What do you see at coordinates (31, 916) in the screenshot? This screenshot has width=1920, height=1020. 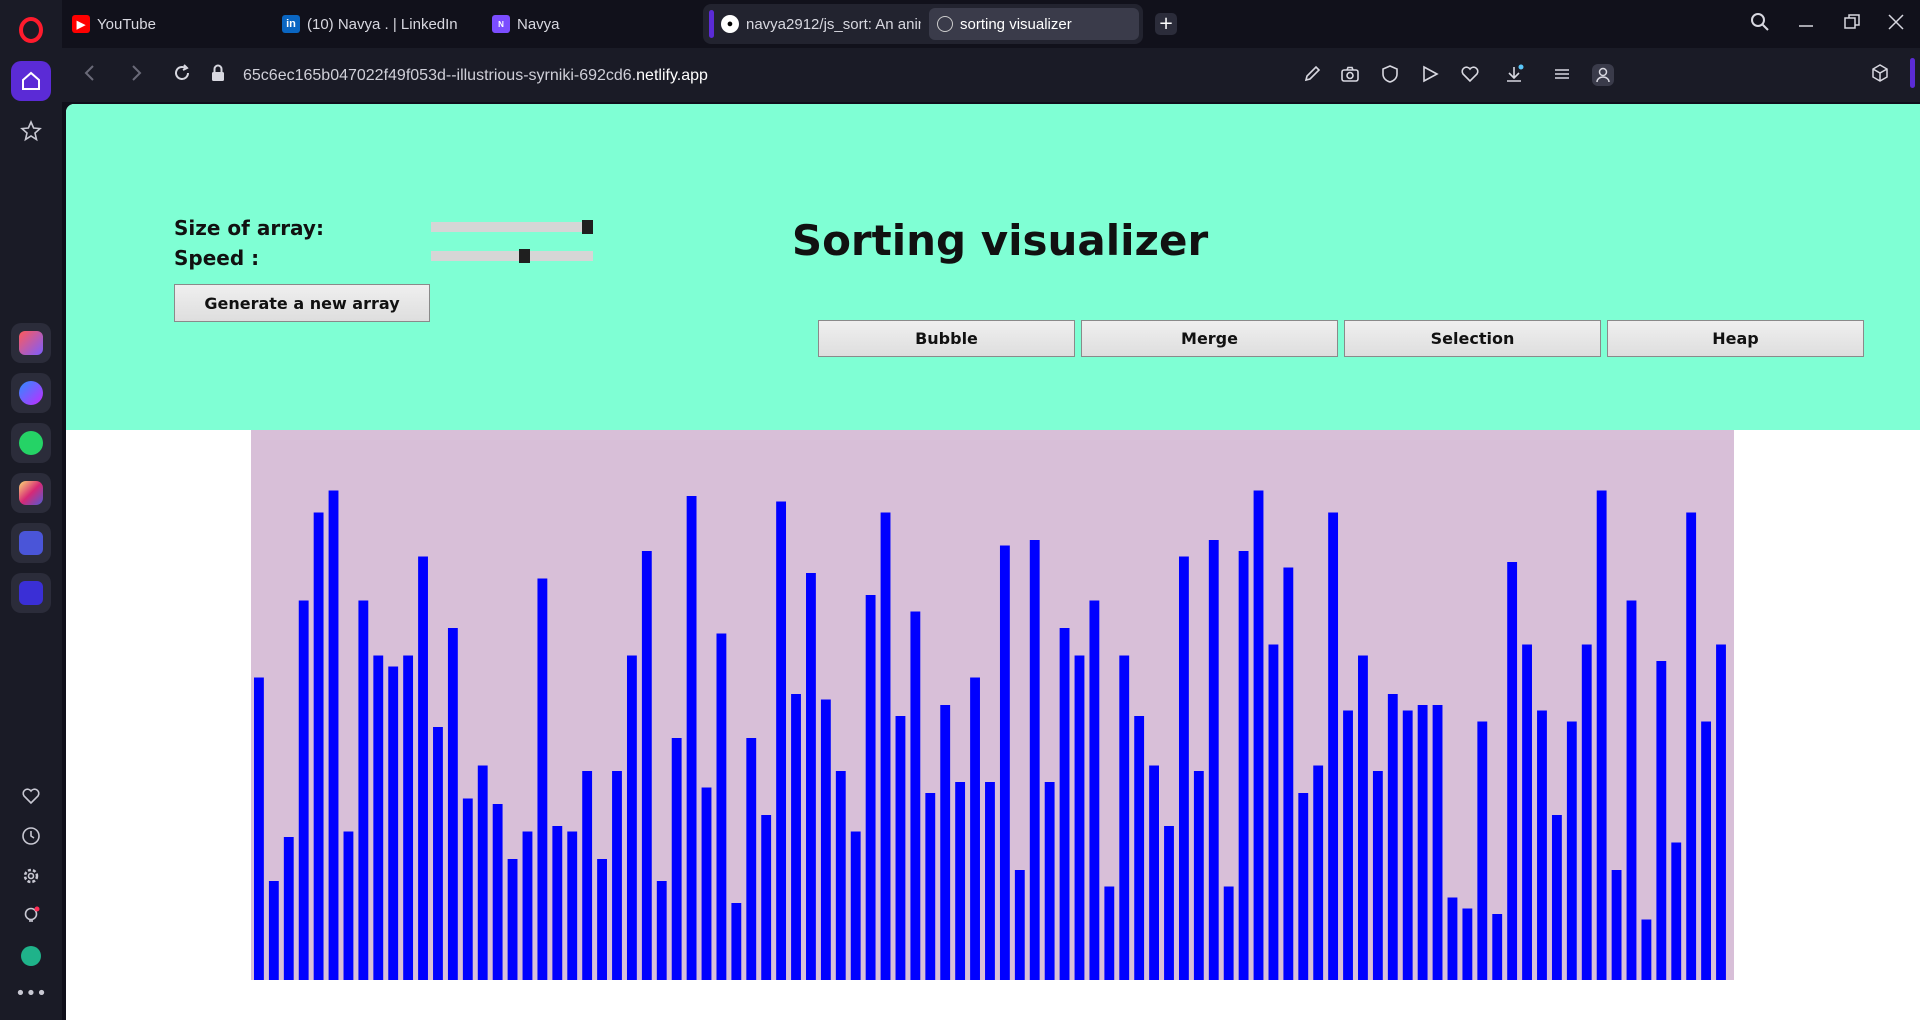 I see `lightbulb-icon` at bounding box center [31, 916].